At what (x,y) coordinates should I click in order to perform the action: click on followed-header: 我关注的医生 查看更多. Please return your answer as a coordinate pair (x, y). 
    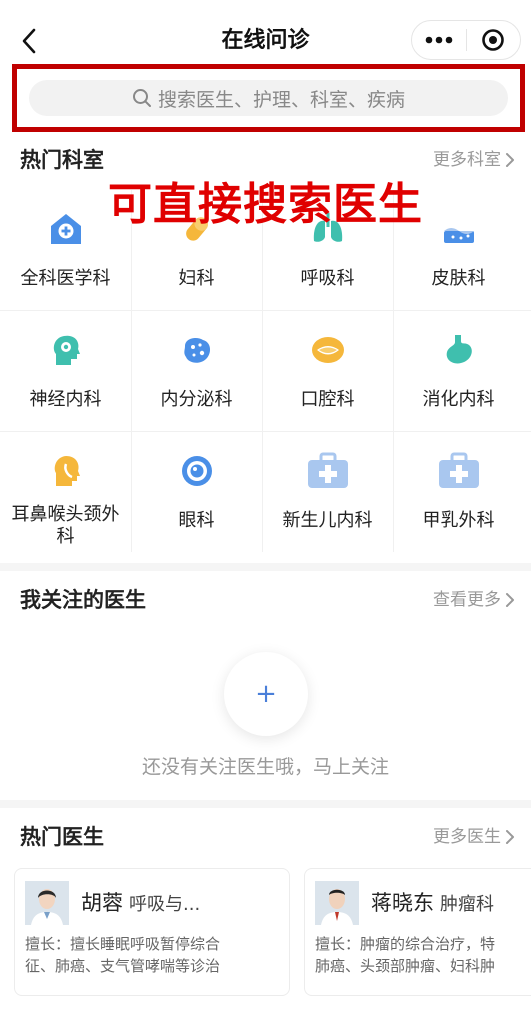
    Looking at the image, I should click on (265, 600).